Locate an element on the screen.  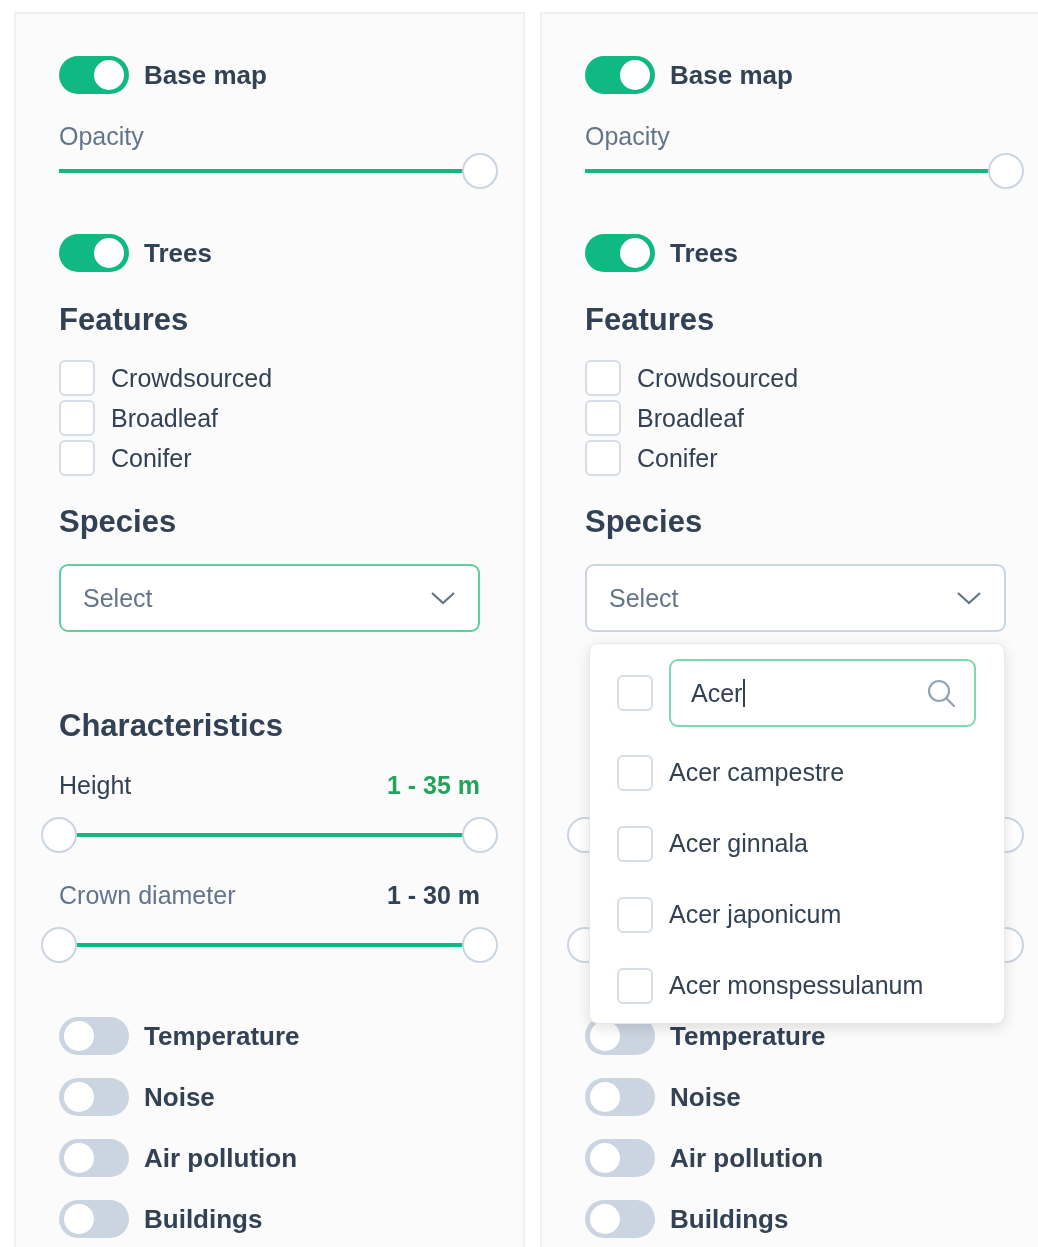
search-field: Acer is located at coordinates (822, 693).